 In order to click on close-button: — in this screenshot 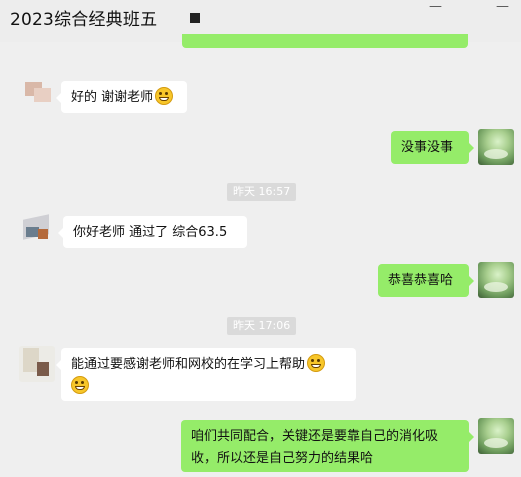, I will do `click(502, 7)`.